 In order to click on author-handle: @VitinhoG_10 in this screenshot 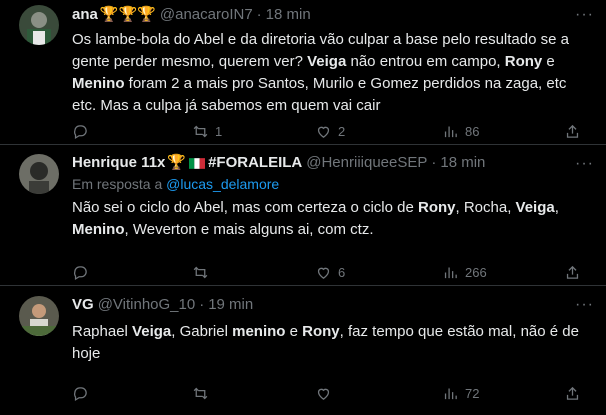, I will do `click(147, 305)`.